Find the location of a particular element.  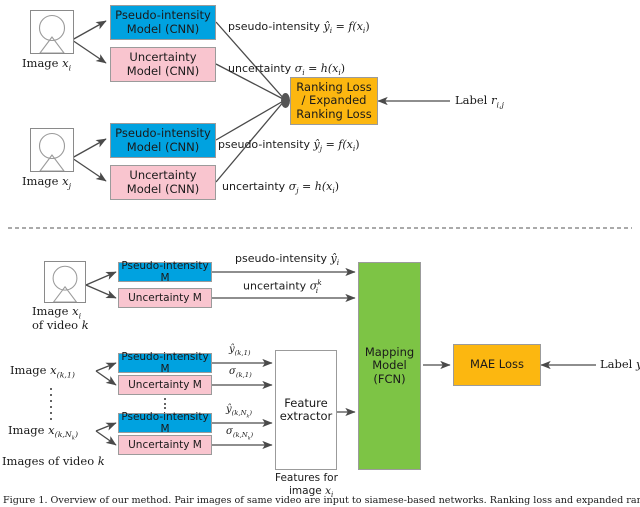

mapping-model-box: Mapping Model (FCN) is located at coordinates (389, 366).